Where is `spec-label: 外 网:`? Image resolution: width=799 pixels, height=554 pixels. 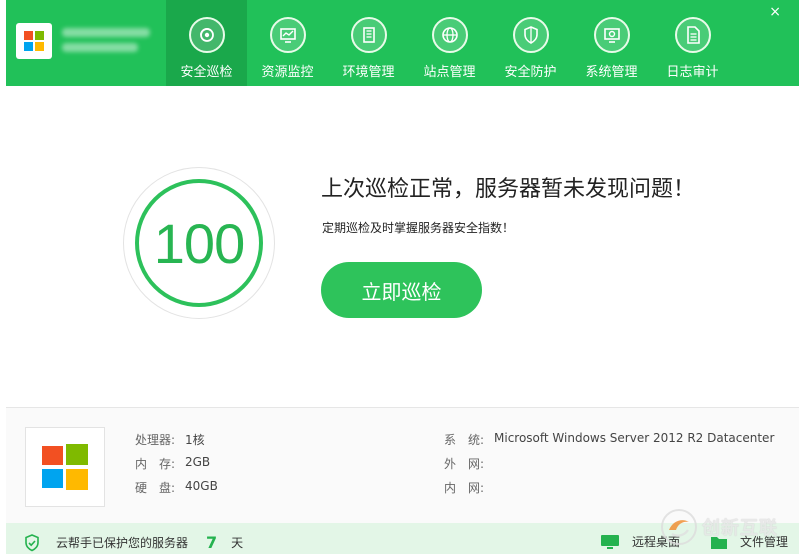 spec-label: 外 网: is located at coordinates (464, 464).